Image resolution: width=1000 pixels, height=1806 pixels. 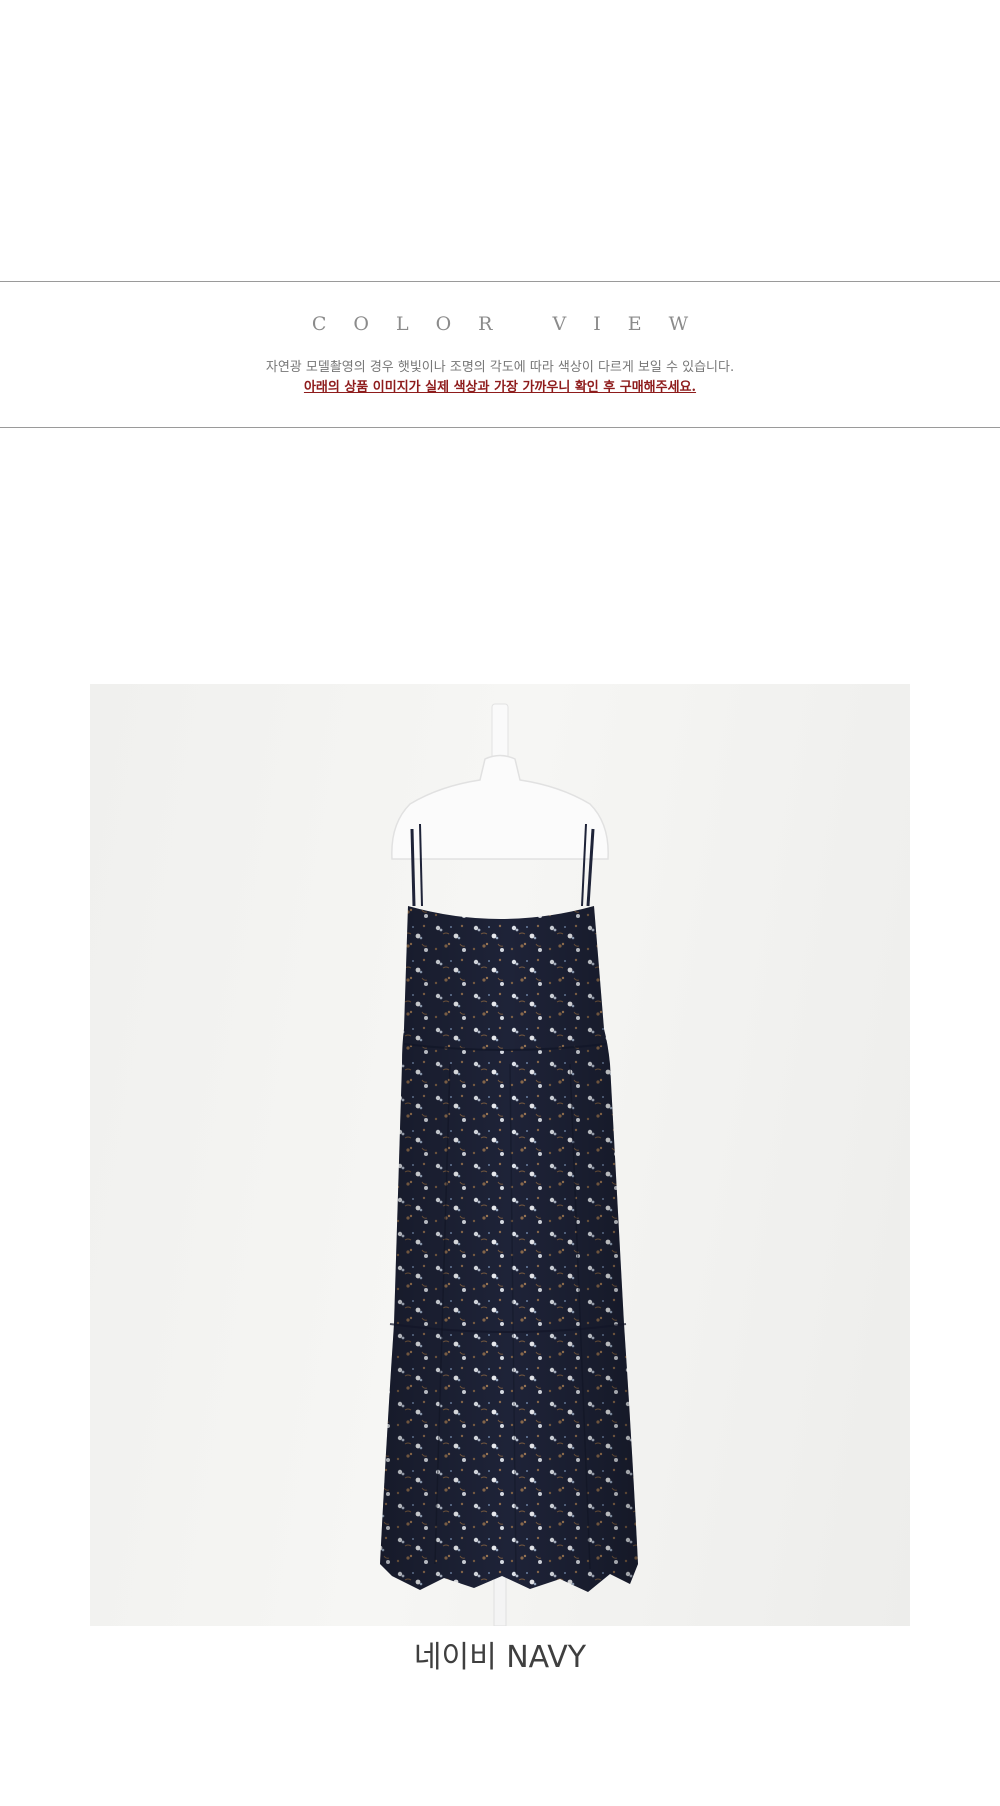 I want to click on bottom-divider, so click(x=500, y=427).